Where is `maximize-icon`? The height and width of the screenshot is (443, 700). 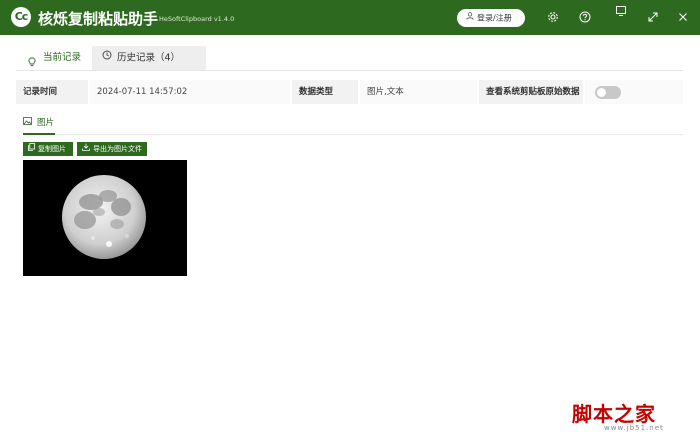
maximize-icon is located at coordinates (653, 17).